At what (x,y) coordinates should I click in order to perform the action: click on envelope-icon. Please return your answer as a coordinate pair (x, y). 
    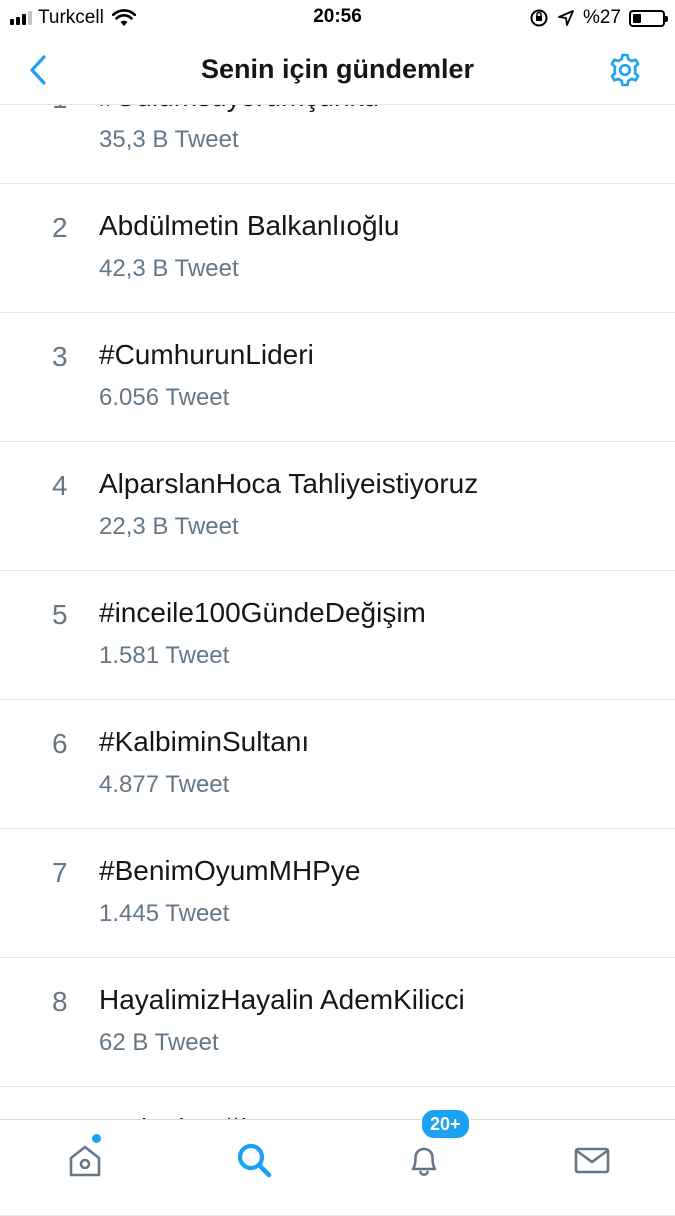
    Looking at the image, I should click on (592, 1160).